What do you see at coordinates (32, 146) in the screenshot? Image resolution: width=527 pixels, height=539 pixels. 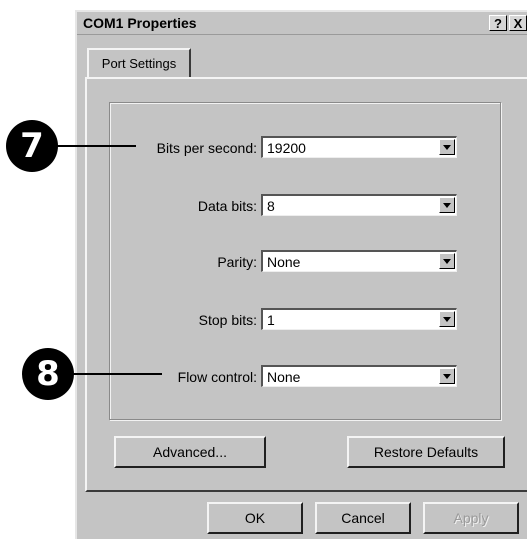 I see `callout-7-badge: 7` at bounding box center [32, 146].